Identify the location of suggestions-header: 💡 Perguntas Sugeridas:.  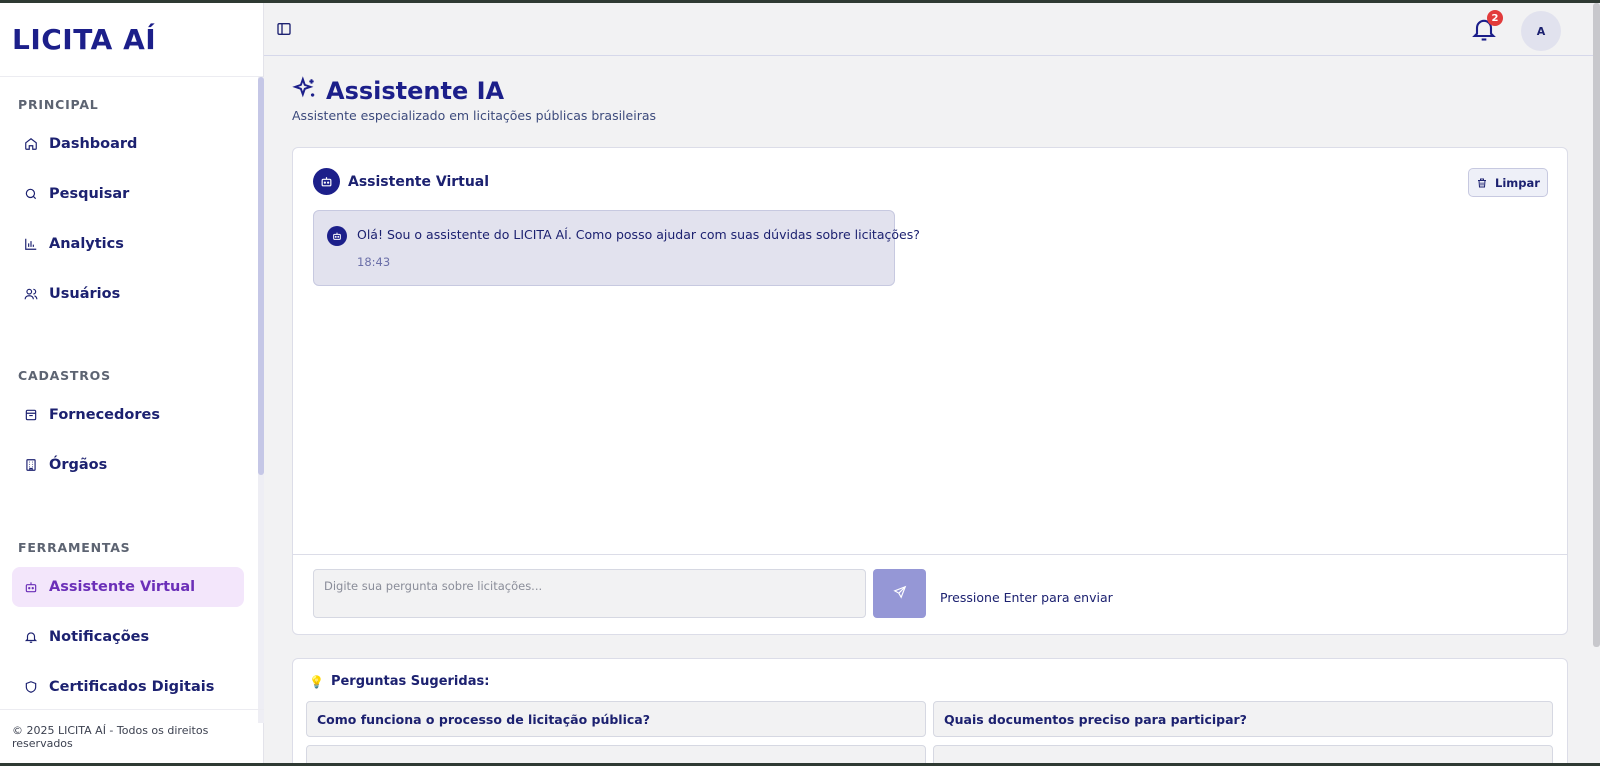
(399, 681).